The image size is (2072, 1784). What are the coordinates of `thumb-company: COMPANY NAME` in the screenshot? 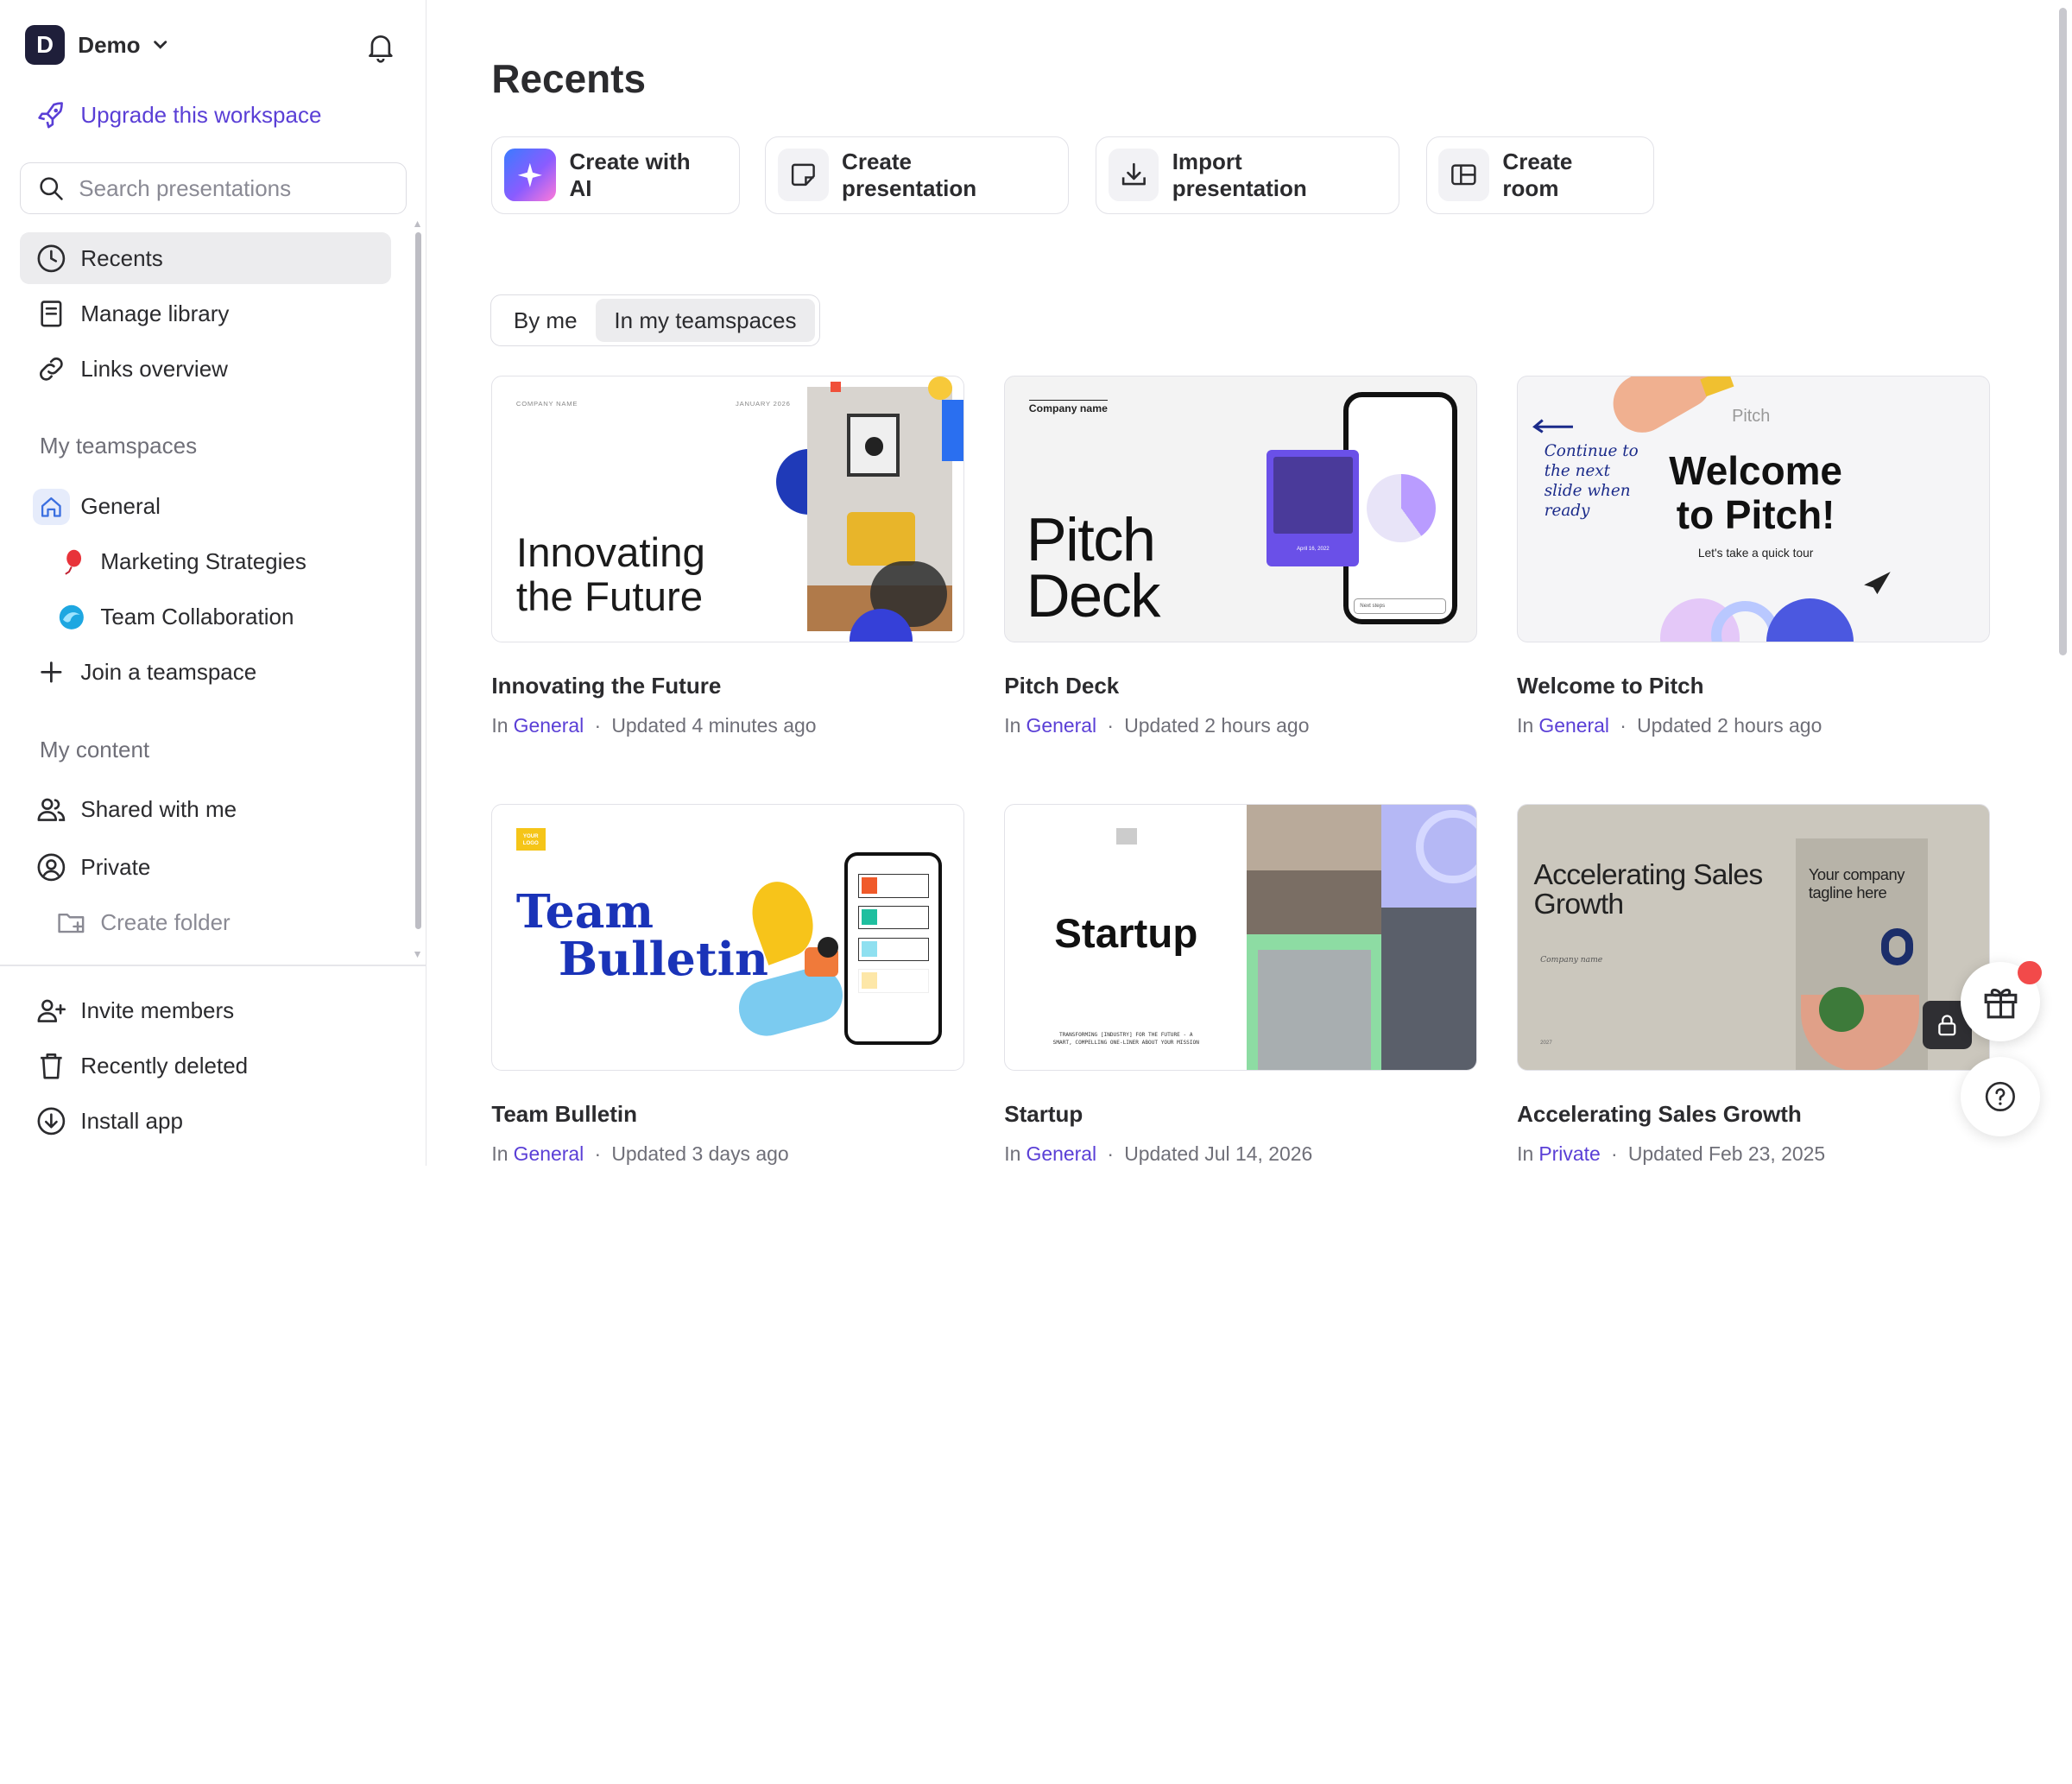 It's located at (546, 404).